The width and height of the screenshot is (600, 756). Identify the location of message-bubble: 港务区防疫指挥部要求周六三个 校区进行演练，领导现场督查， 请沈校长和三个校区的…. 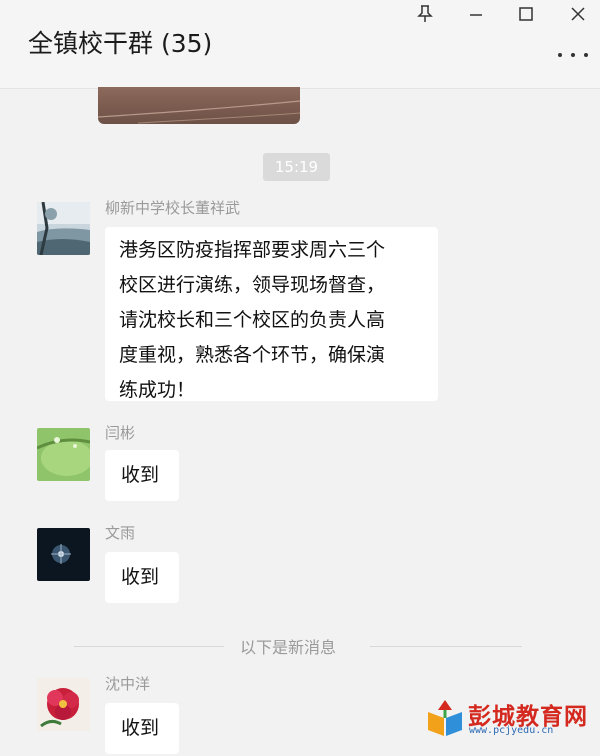
(271, 314).